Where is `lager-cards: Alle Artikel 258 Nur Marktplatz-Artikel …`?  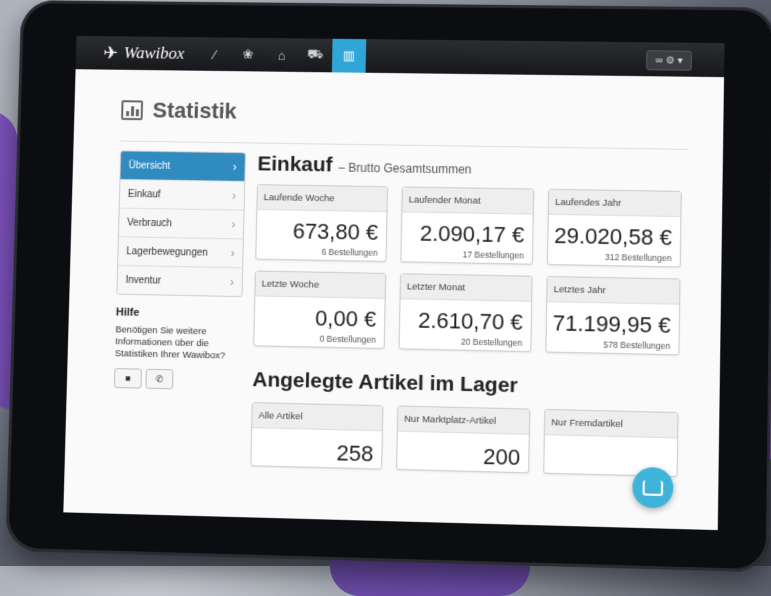
lager-cards: Alle Artikel 258 Nur Marktplatz-Artikel … is located at coordinates (472, 440).